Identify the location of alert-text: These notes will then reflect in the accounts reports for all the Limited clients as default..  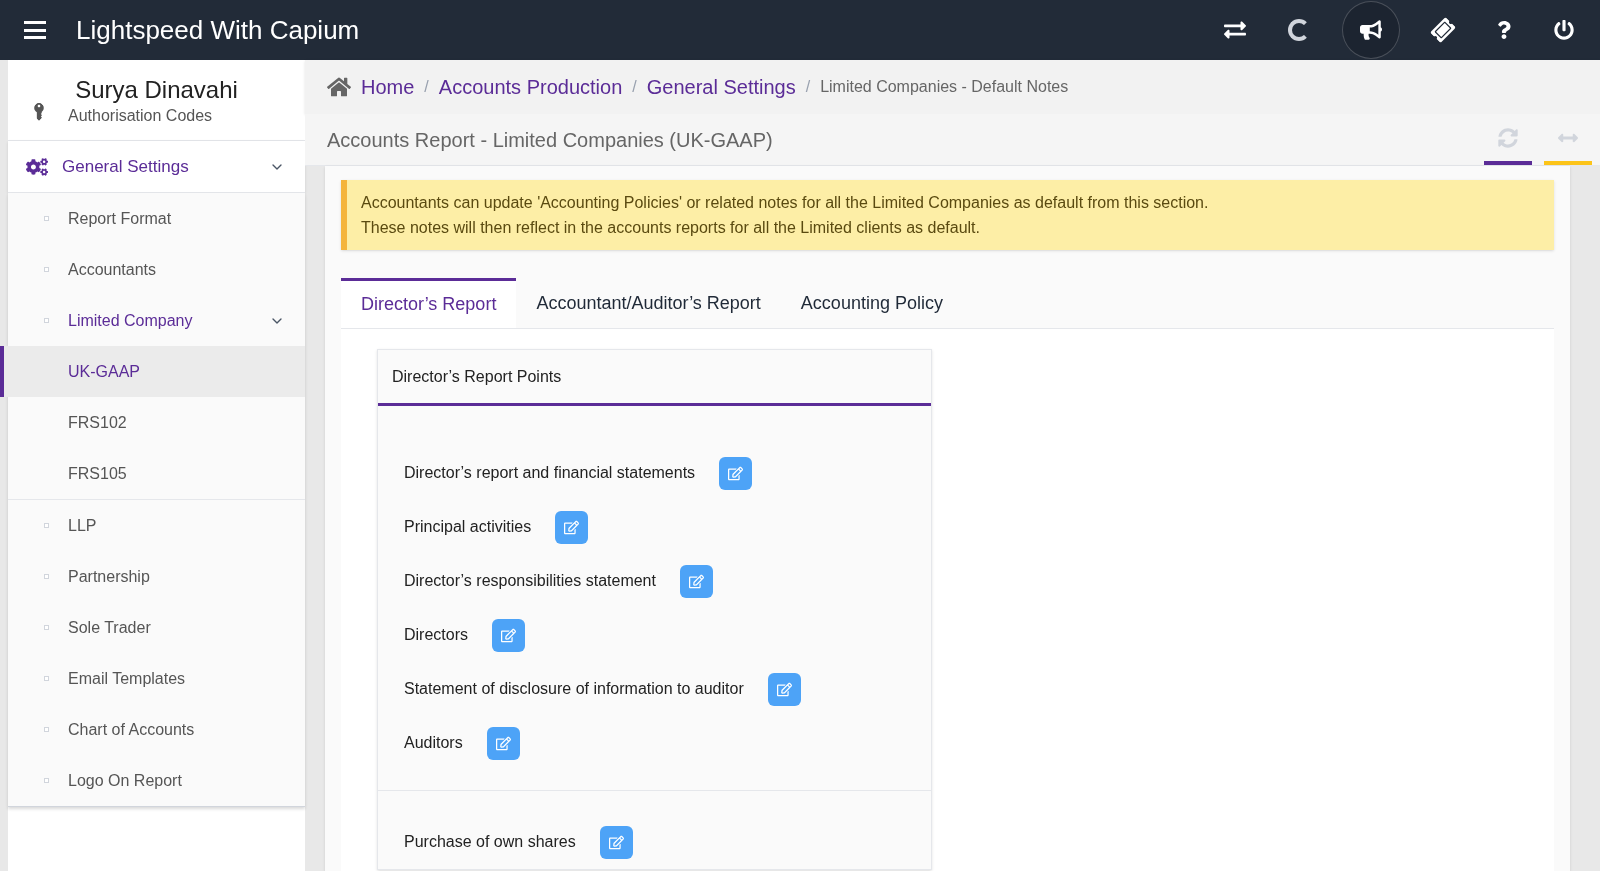
(671, 228).